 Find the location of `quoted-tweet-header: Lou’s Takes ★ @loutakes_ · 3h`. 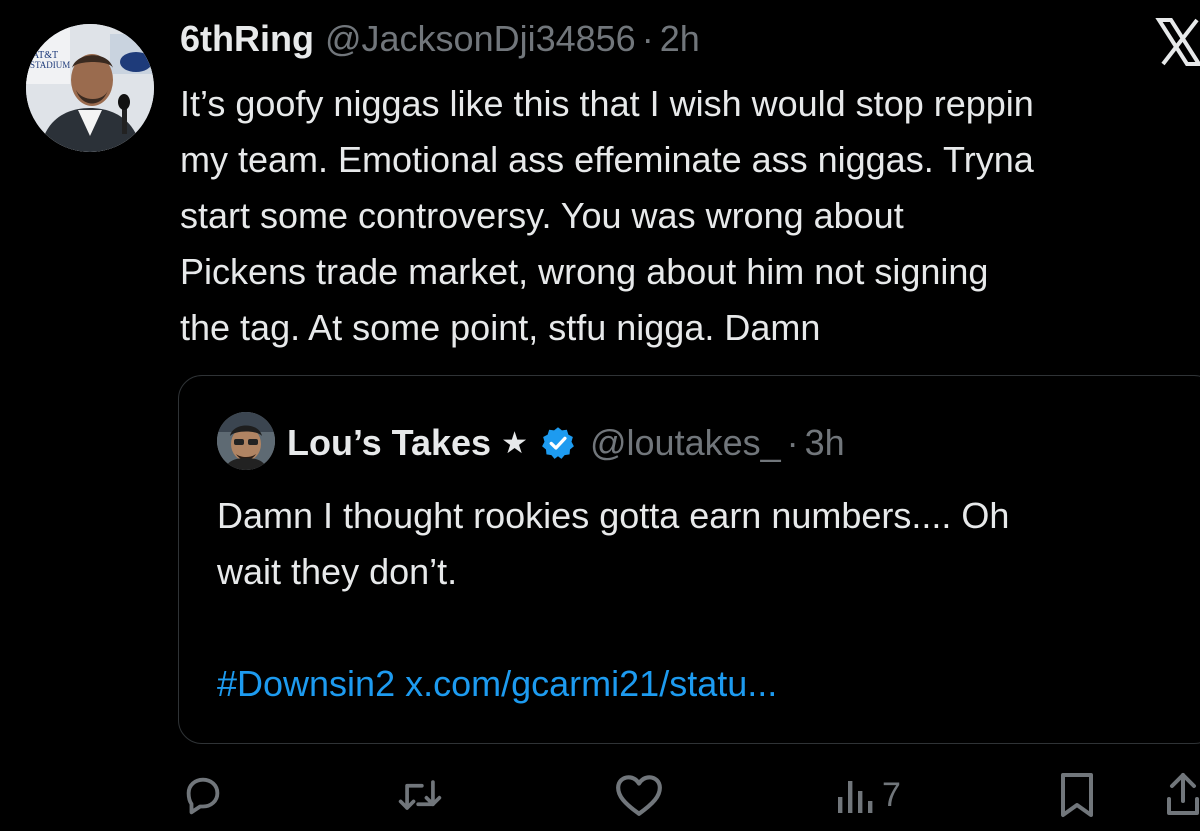

quoted-tweet-header: Lou’s Takes ★ @loutakes_ · 3h is located at coordinates (566, 443).